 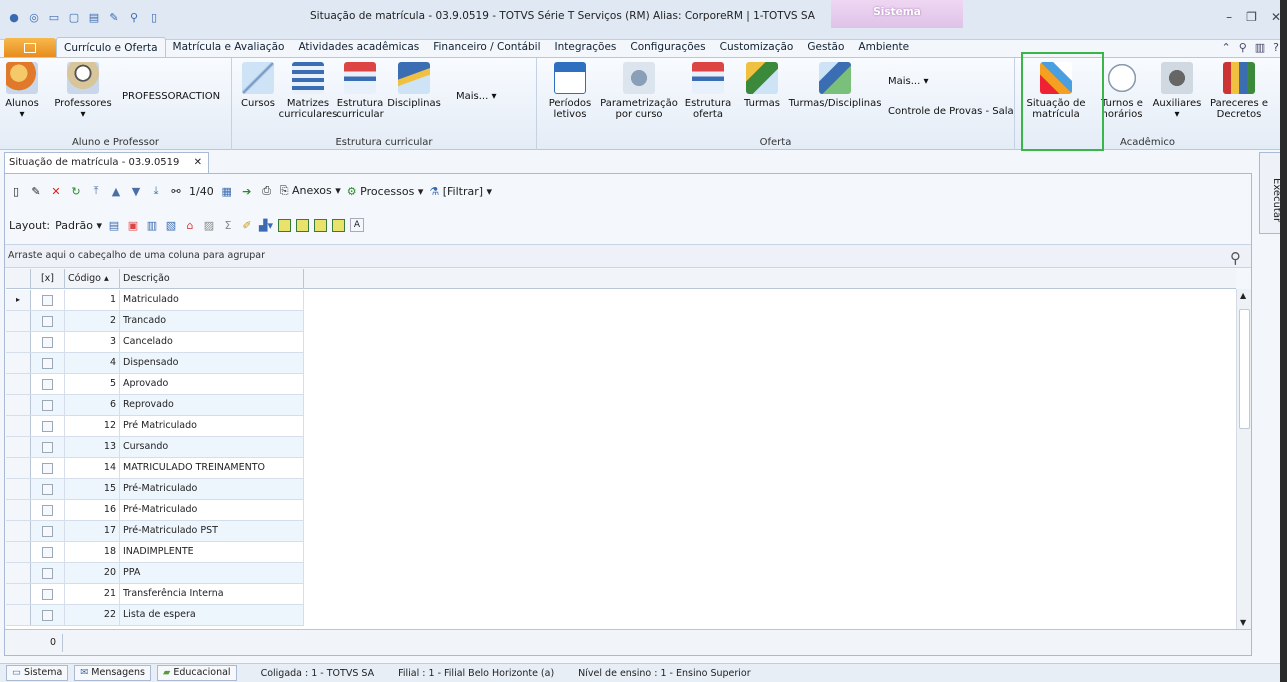 What do you see at coordinates (227, 191) in the screenshot?
I see `grid-view-icon: ▦` at bounding box center [227, 191].